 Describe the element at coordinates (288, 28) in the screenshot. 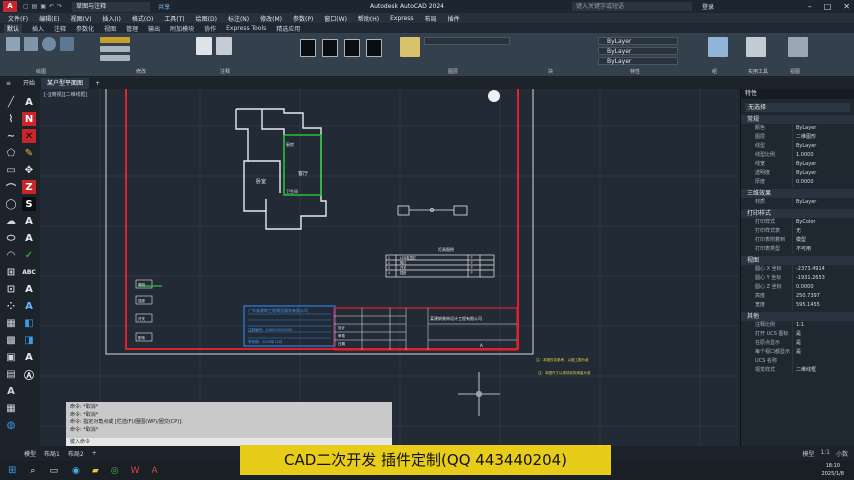

I see `tab-featured-apps: 精选应用` at that location.